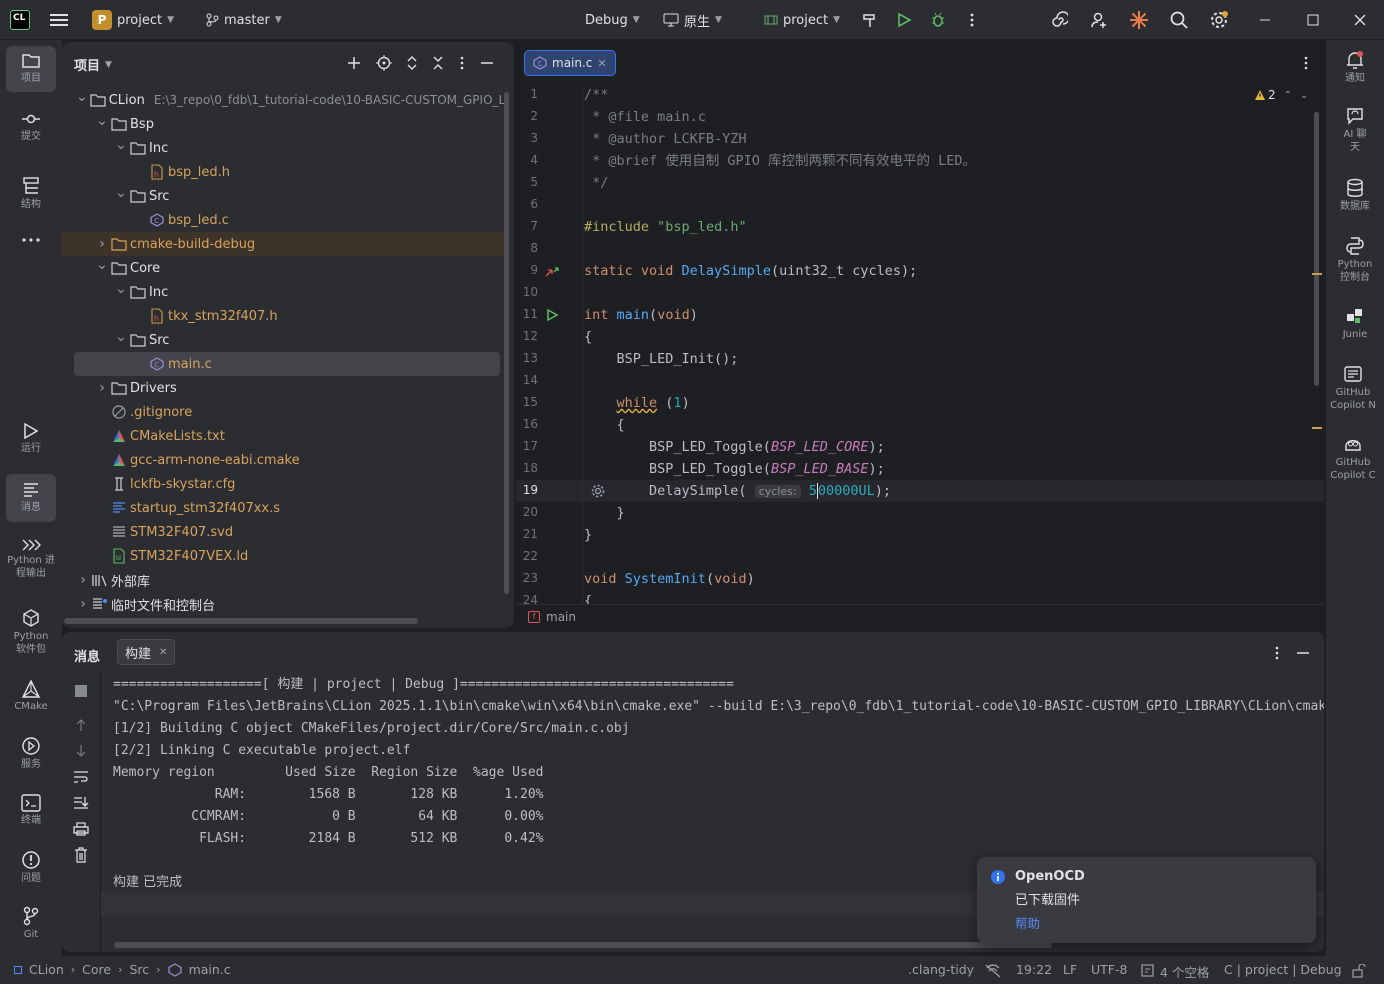 The image size is (1384, 984). What do you see at coordinates (283, 436) in the screenshot?
I see `tree-file: CMakeLists.txt` at bounding box center [283, 436].